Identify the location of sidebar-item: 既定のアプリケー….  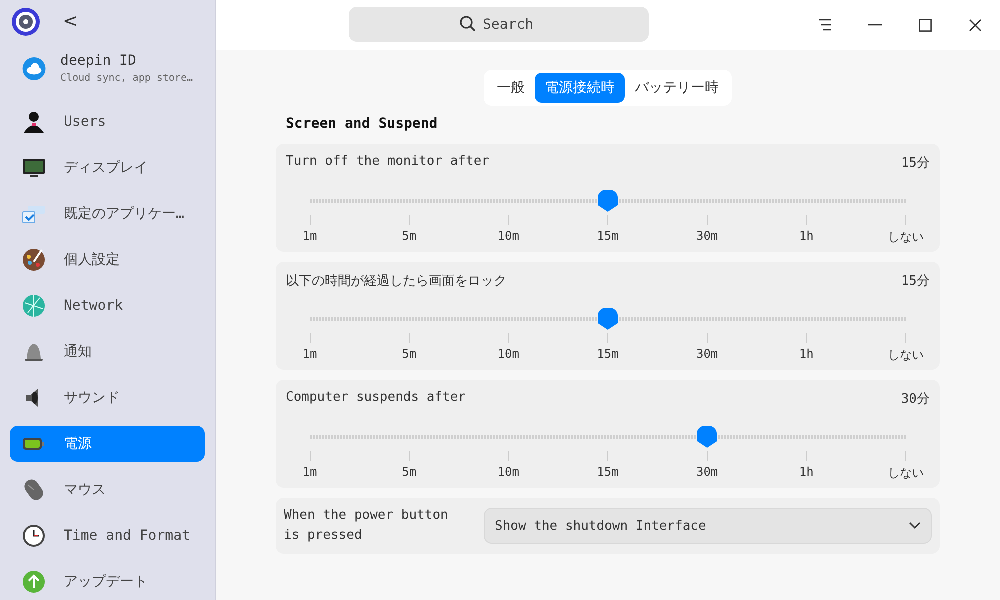
(107, 214).